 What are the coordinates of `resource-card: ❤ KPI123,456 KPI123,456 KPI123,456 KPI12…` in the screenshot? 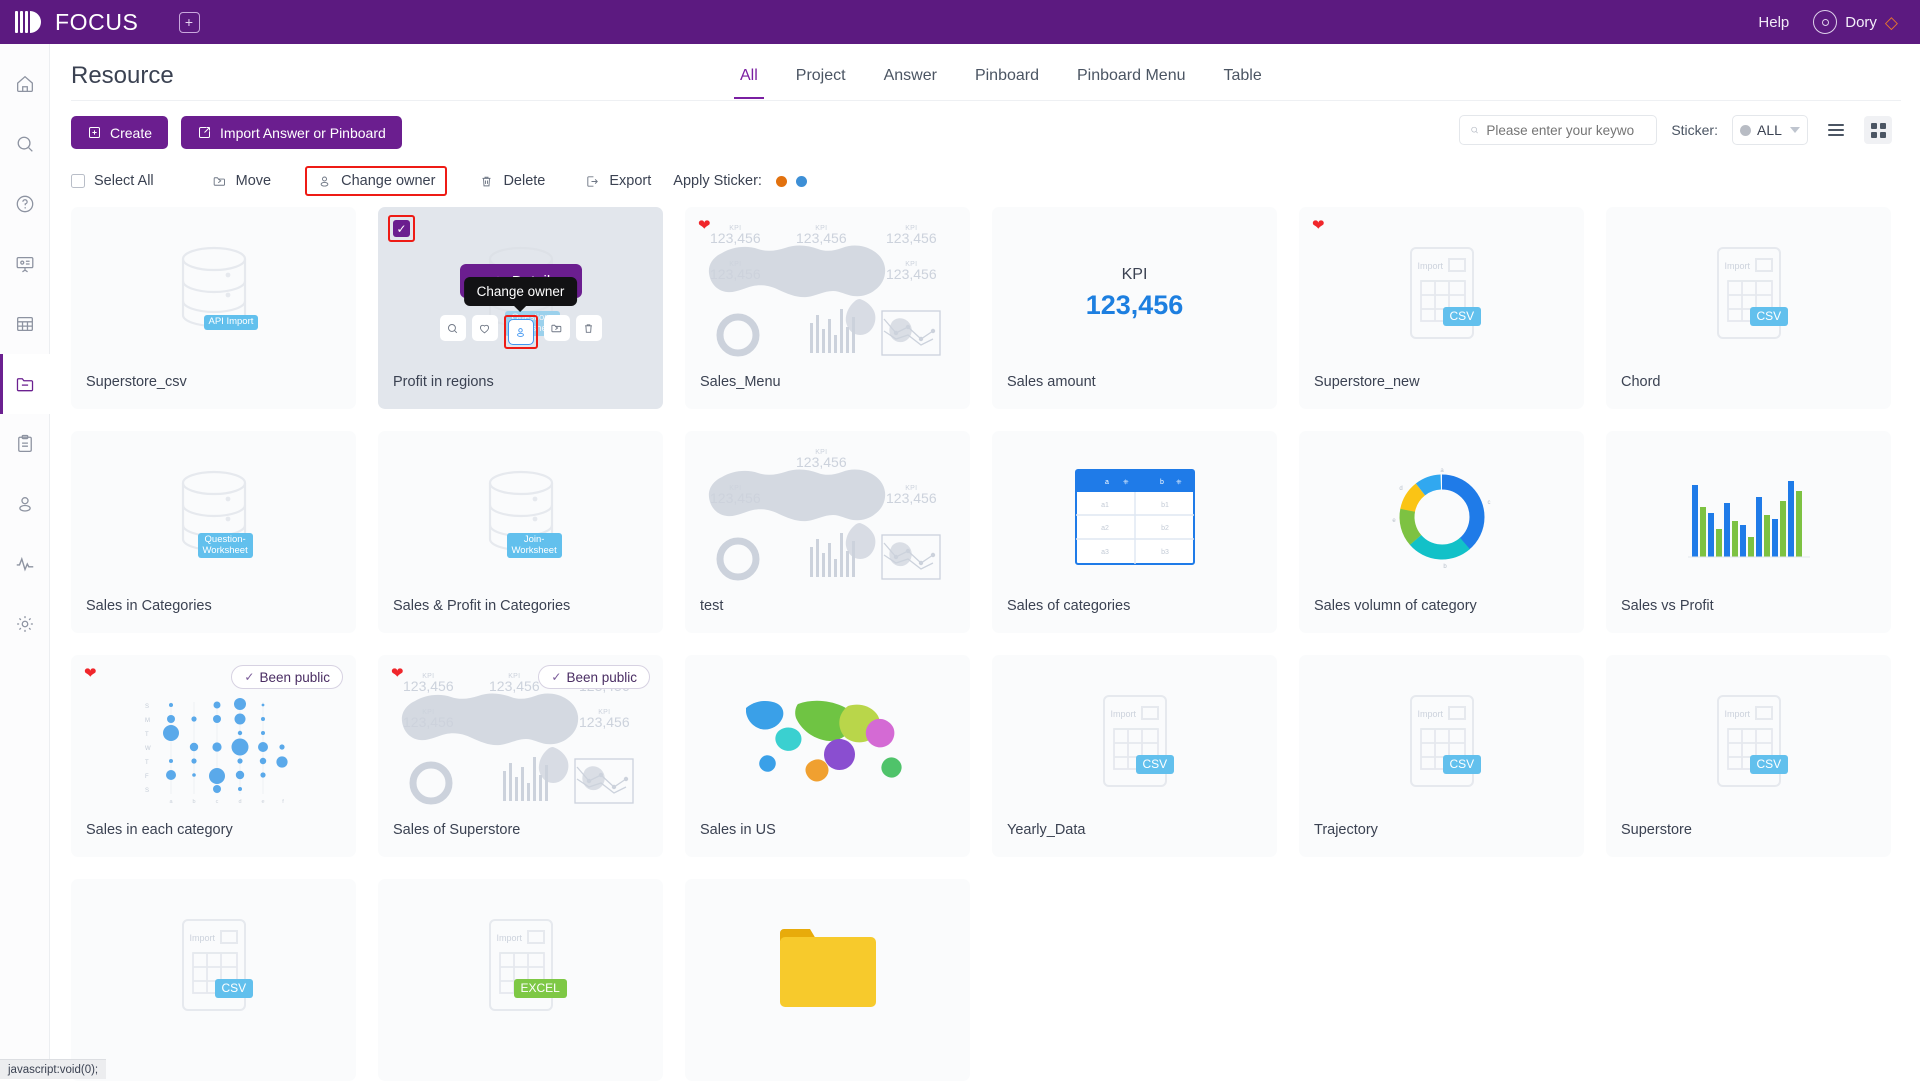 It's located at (827, 308).